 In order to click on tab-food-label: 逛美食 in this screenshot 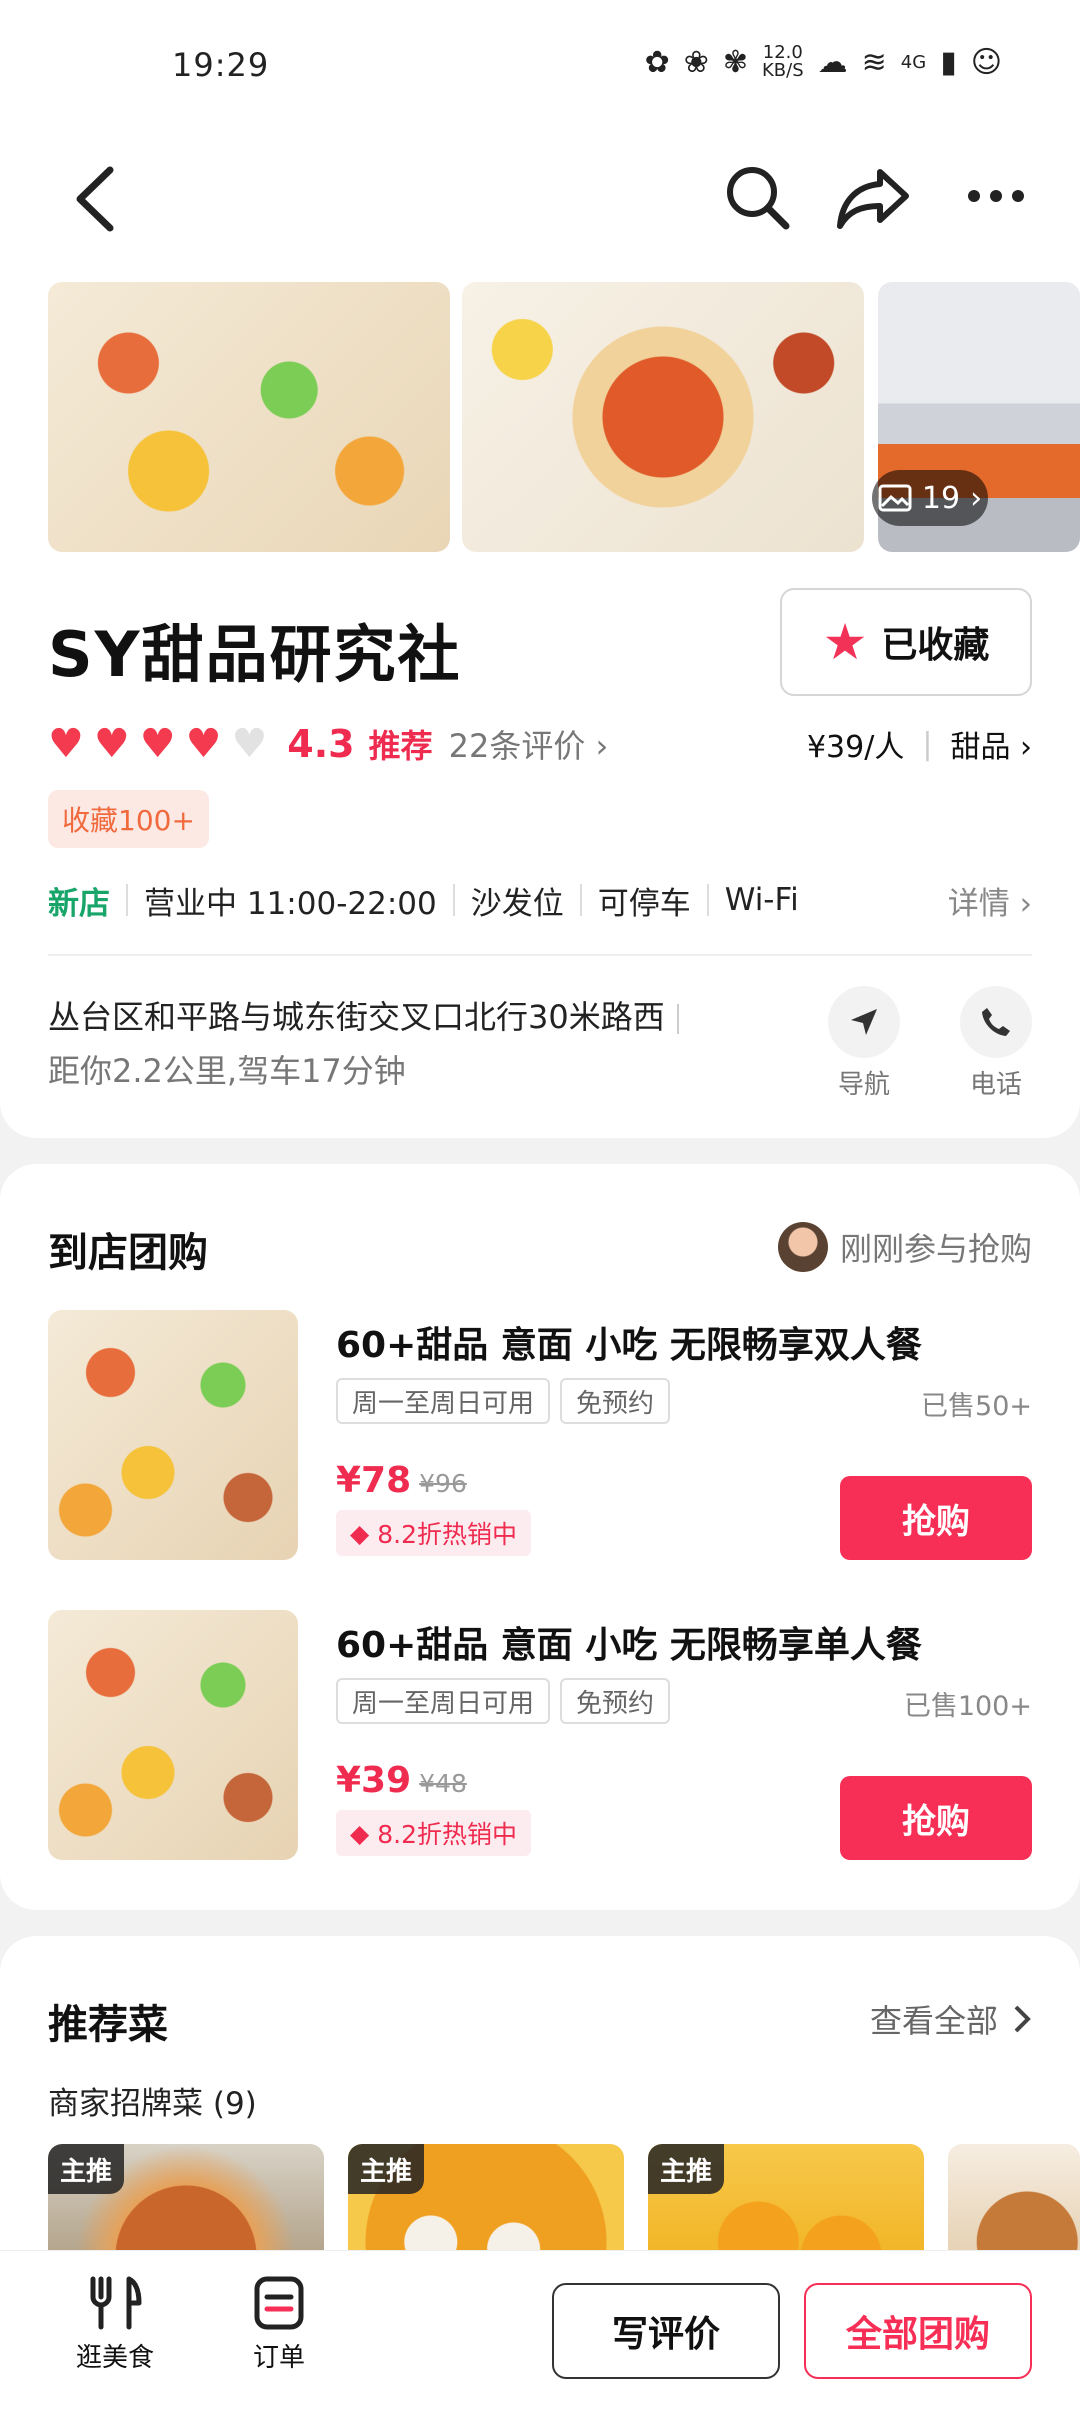, I will do `click(114, 2358)`.